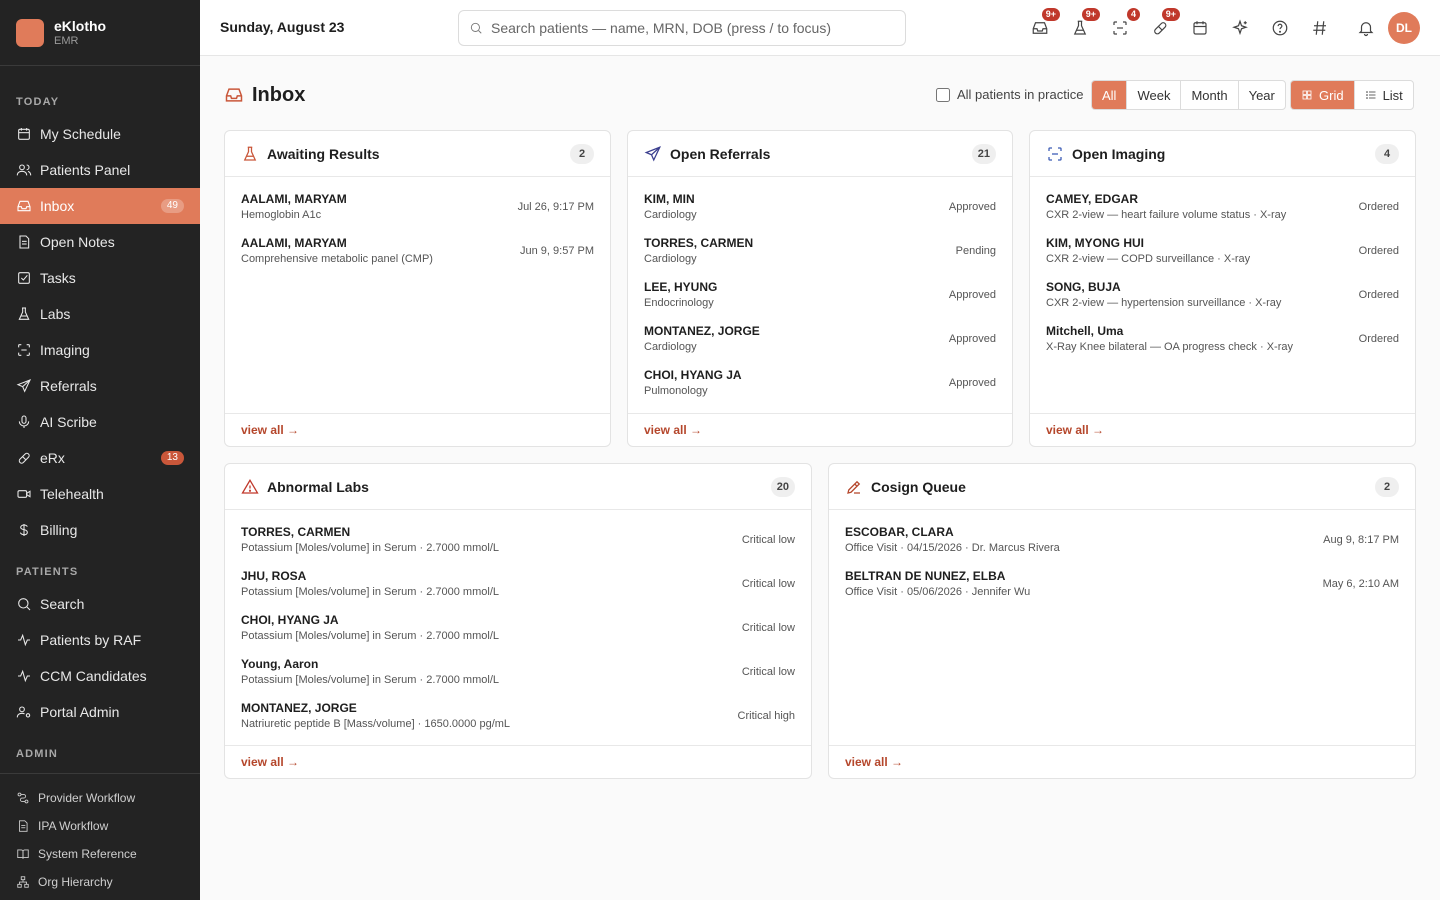 Image resolution: width=1440 pixels, height=900 pixels. Describe the element at coordinates (820, 257) in the screenshot. I see `list-item: TORRES, CARMEN Cardiology Pending` at that location.